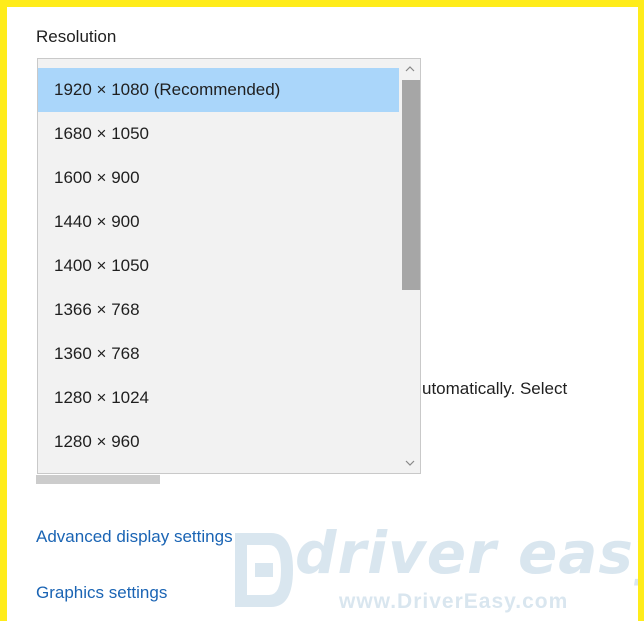 This screenshot has width=644, height=621. Describe the element at coordinates (218, 134) in the screenshot. I see `resolution-option-1680x1050: 1680 × 1050` at that location.